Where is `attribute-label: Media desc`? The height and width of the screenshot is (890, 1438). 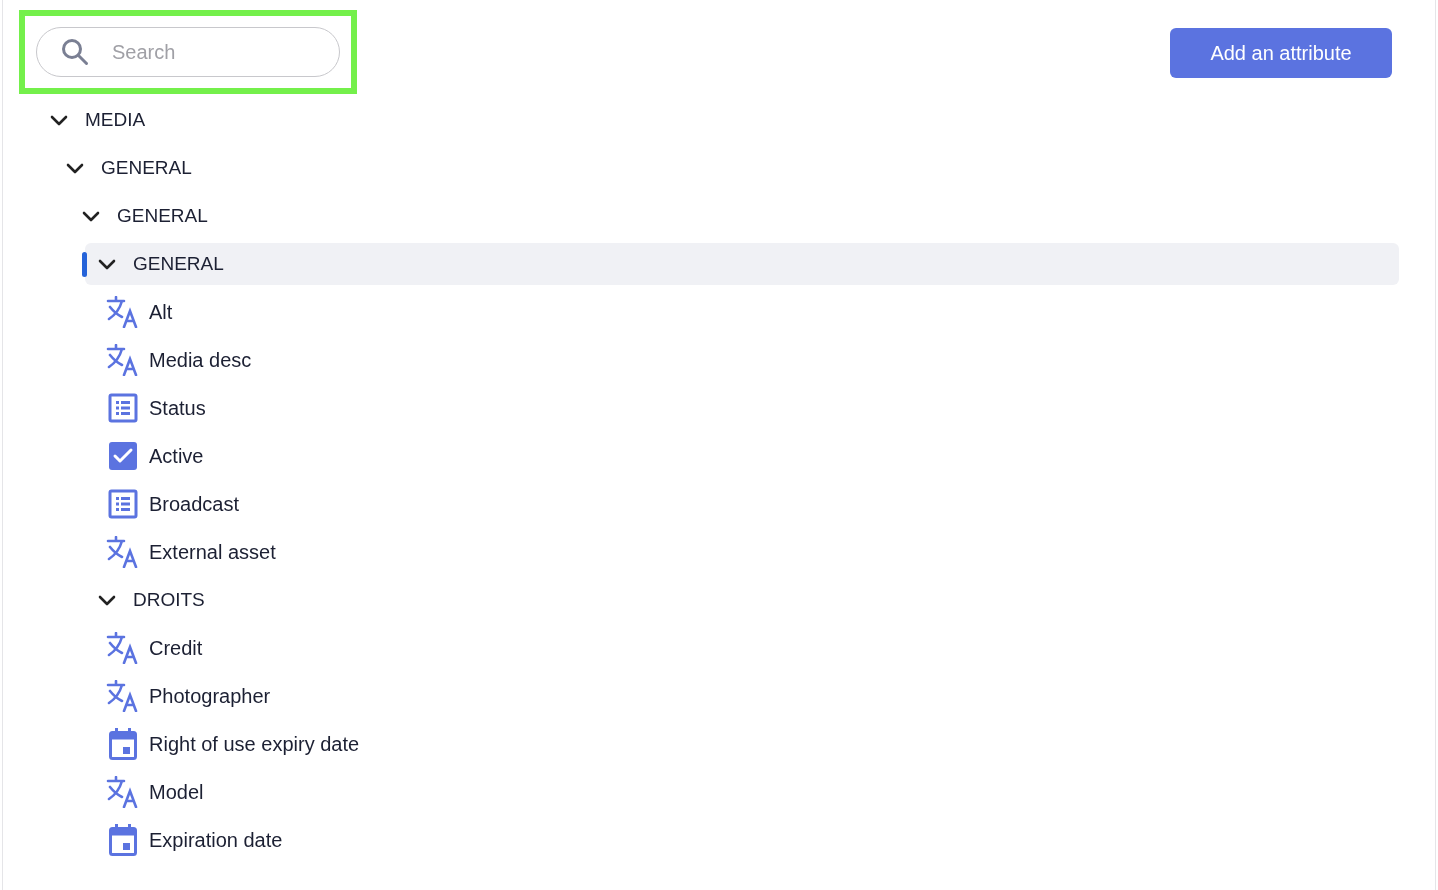
attribute-label: Media desc is located at coordinates (200, 360).